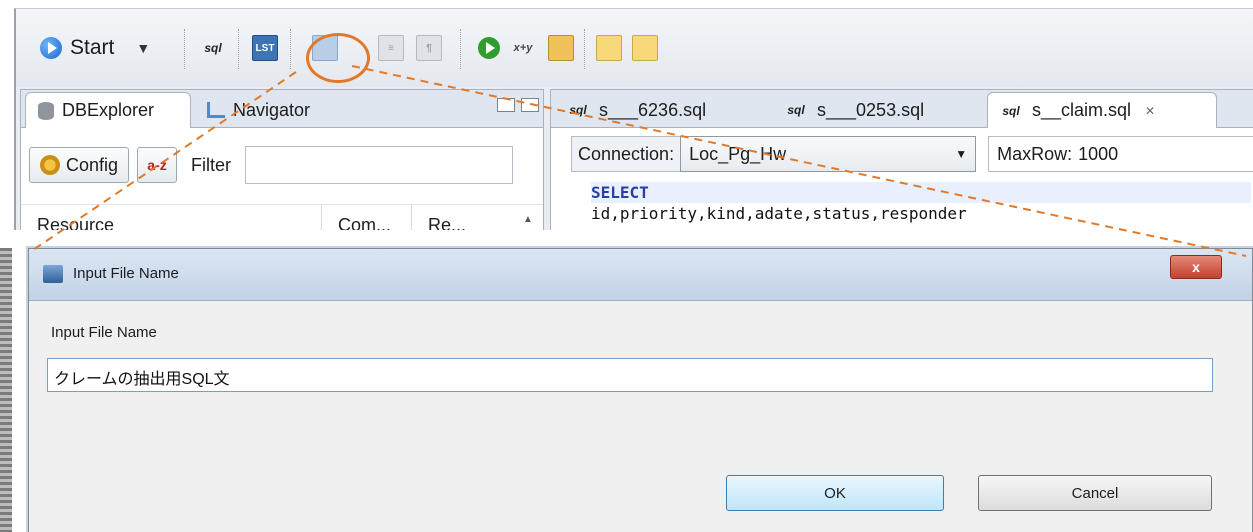 The height and width of the screenshot is (532, 1253). What do you see at coordinates (530, 219) in the screenshot?
I see `scroll-up-icon: ▲` at bounding box center [530, 219].